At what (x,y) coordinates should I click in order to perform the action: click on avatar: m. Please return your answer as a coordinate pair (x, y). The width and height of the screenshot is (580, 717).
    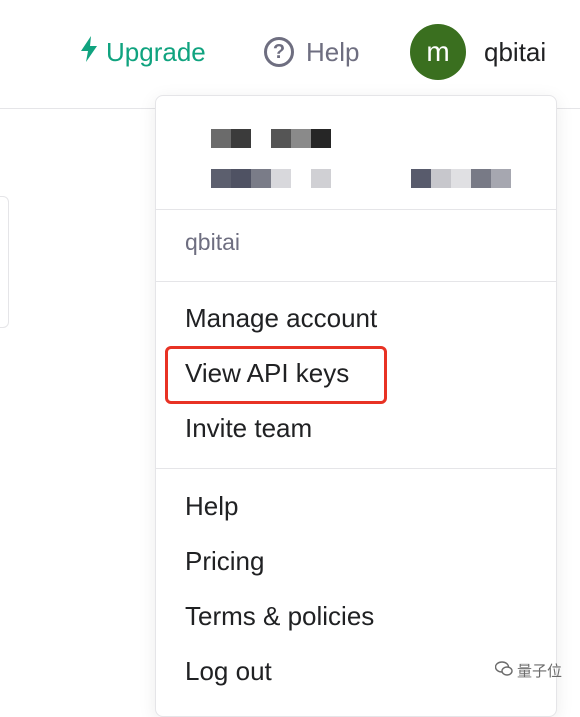
    Looking at the image, I should click on (438, 52).